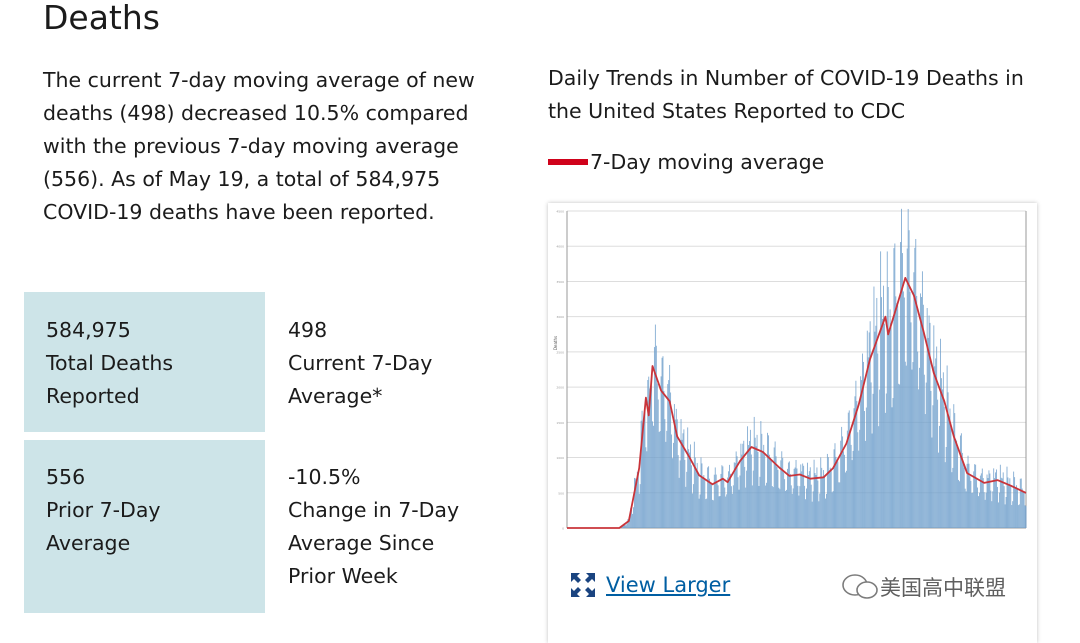  What do you see at coordinates (110, 363) in the screenshot?
I see `stat-label: Total Deaths` at bounding box center [110, 363].